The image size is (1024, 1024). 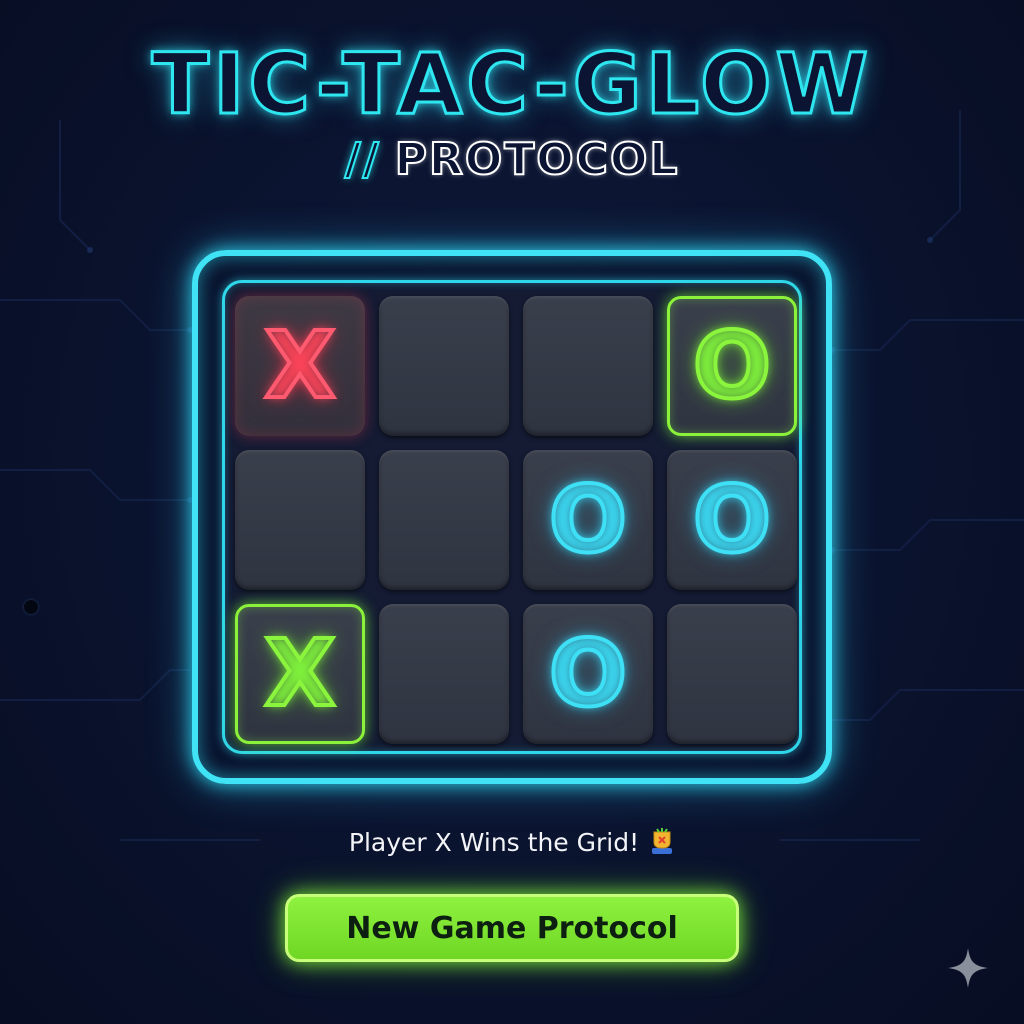 I want to click on board-cell-r1-c4: O, so click(x=732, y=366).